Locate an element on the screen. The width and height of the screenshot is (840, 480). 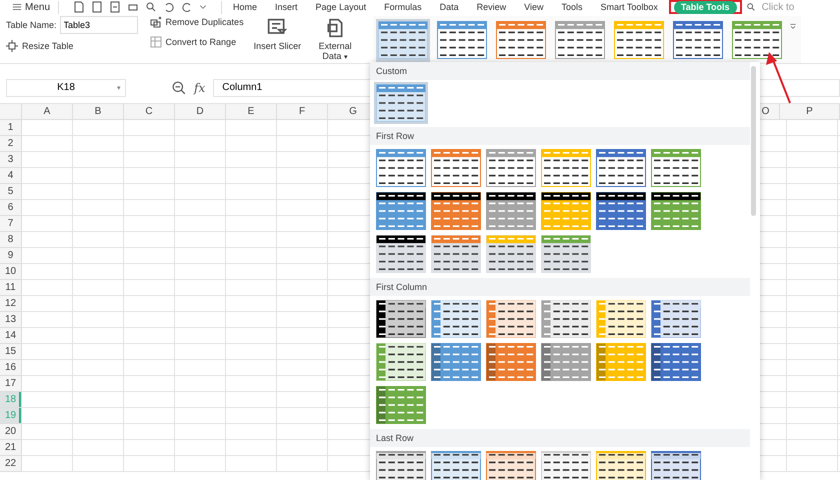
row-header: 15 is located at coordinates (11, 352).